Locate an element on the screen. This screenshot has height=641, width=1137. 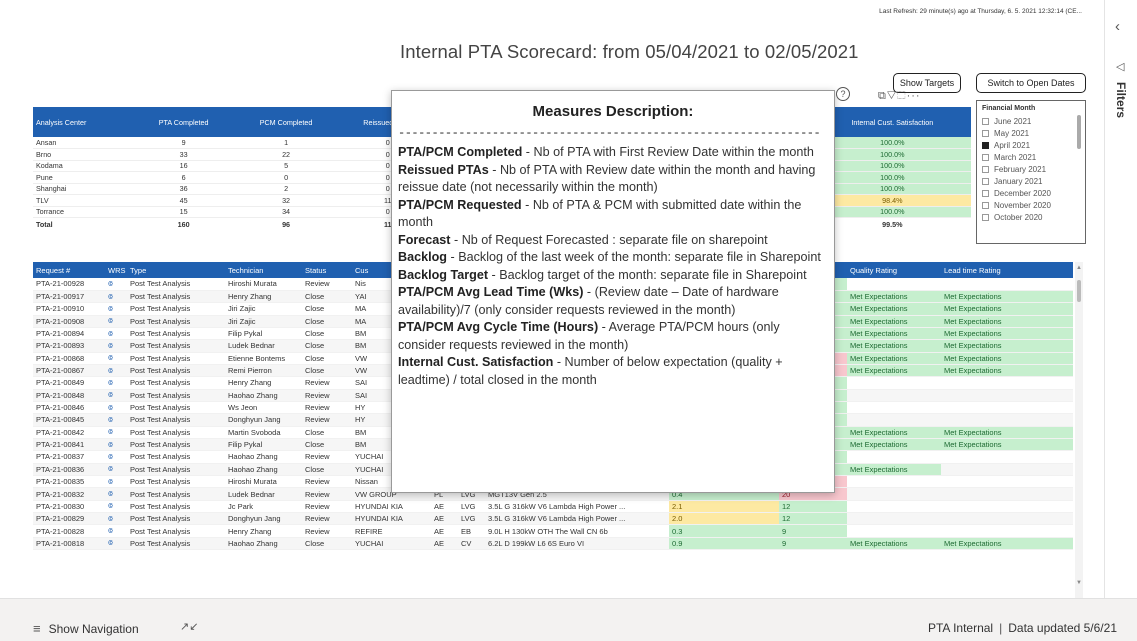
slicer-item: January 2021 is located at coordinates (1031, 181).